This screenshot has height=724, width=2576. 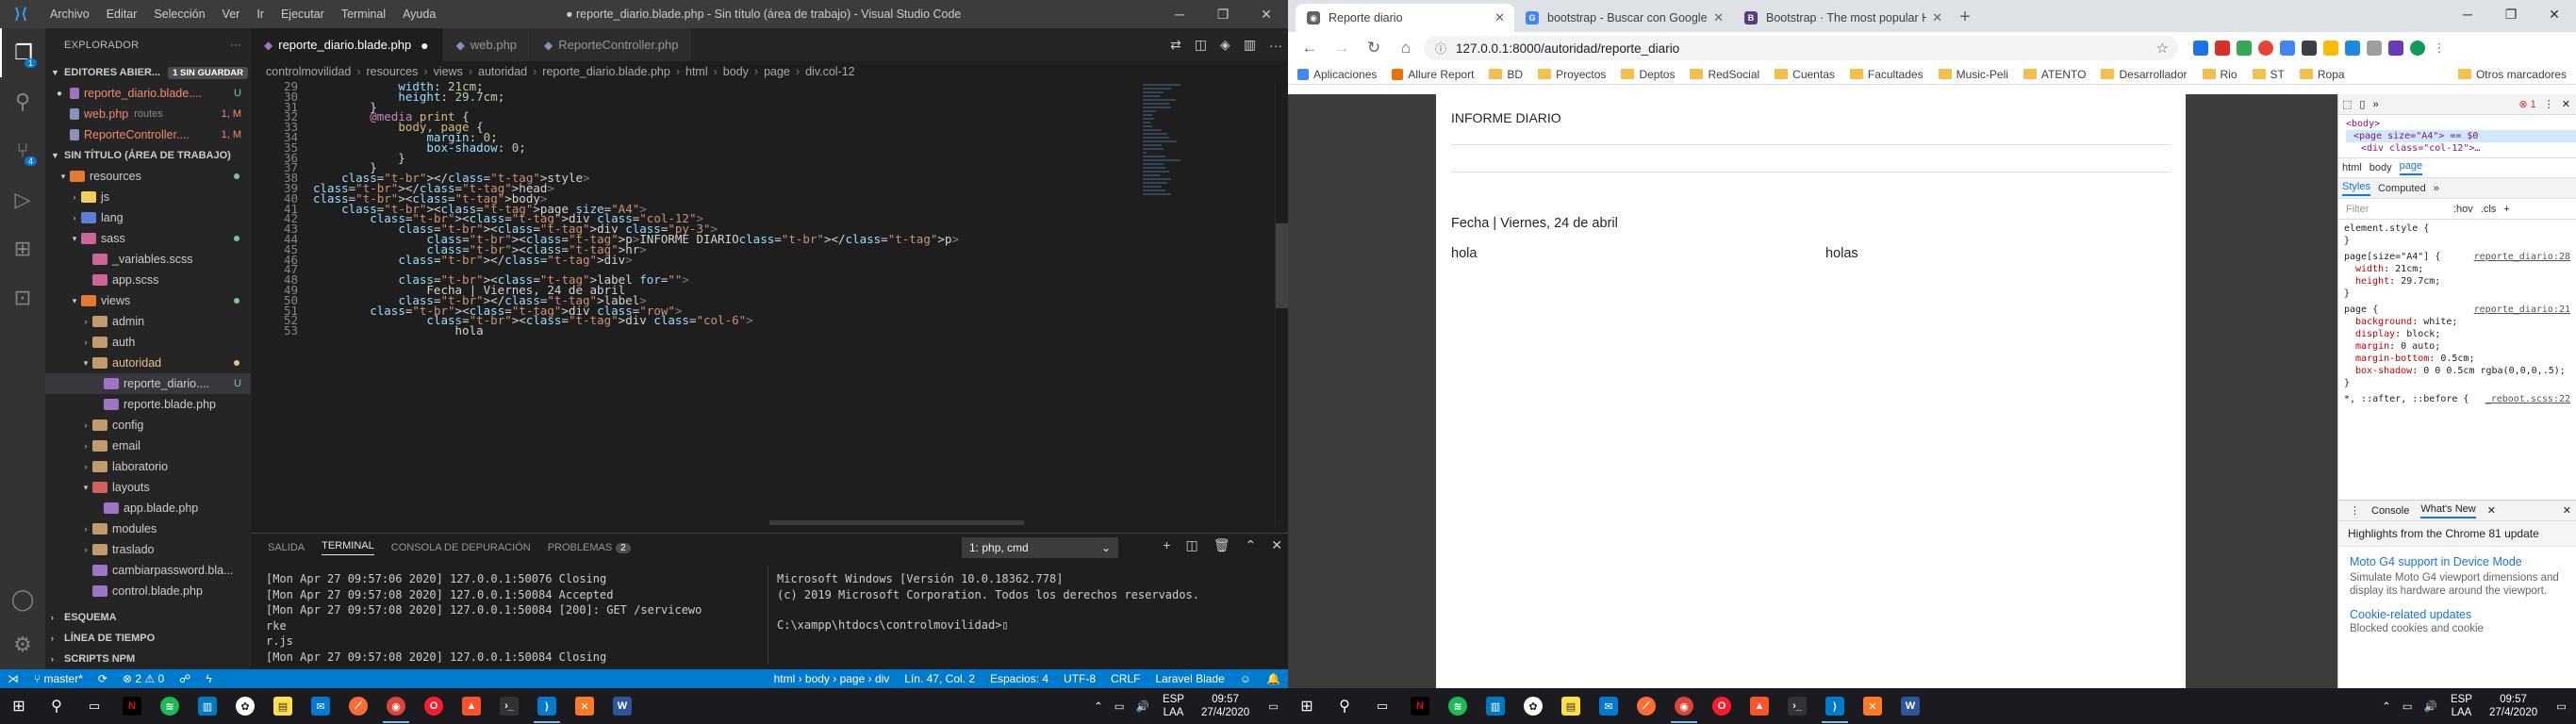 I want to click on home-icon: ⌂, so click(x=1406, y=48).